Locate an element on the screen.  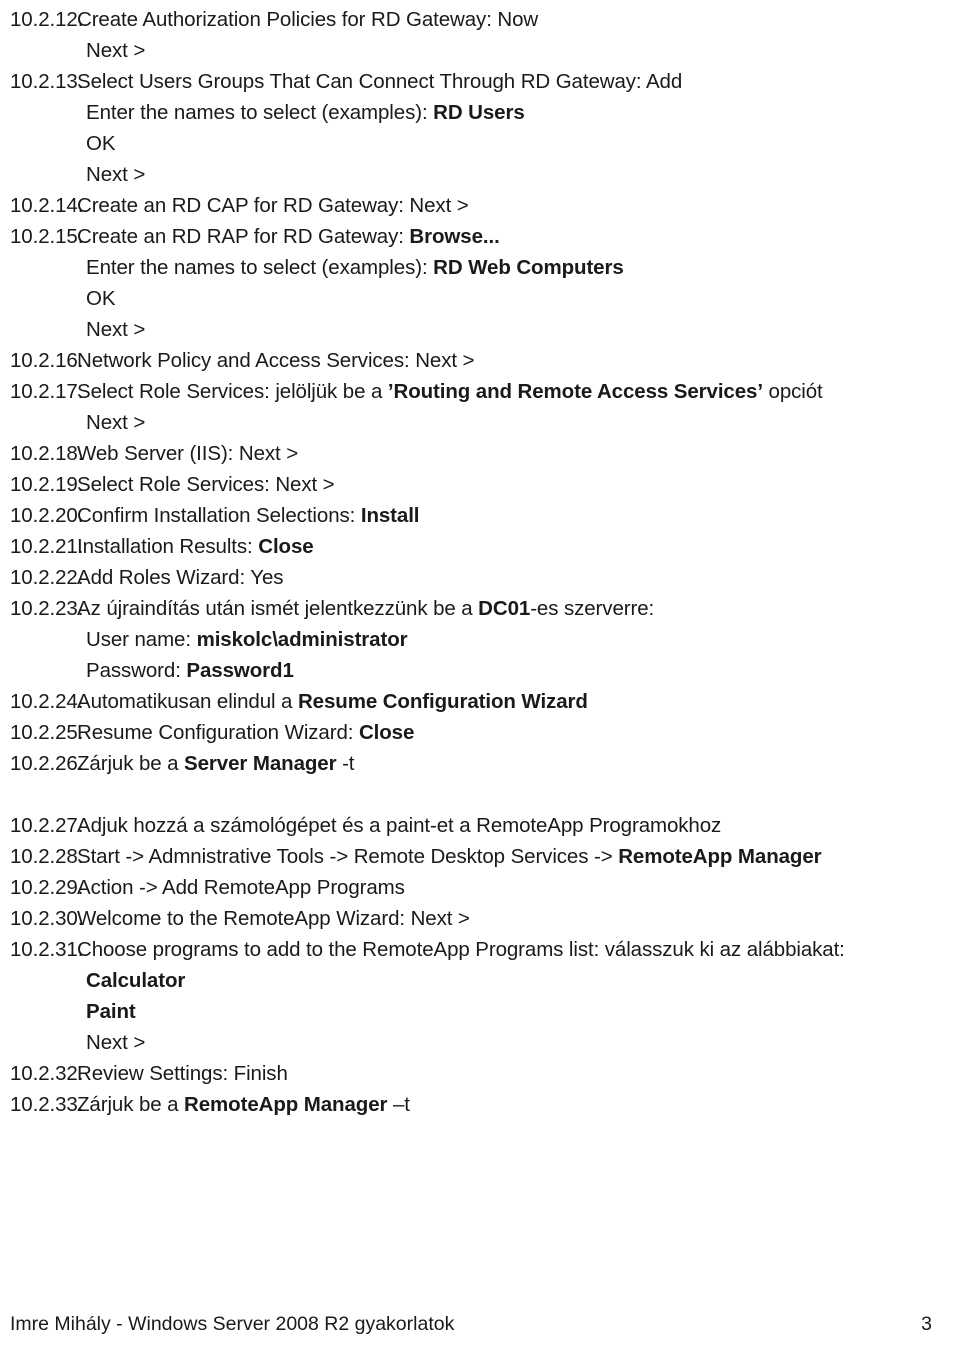
list-item-number: 10.2.21. is located at coordinates (47, 546).